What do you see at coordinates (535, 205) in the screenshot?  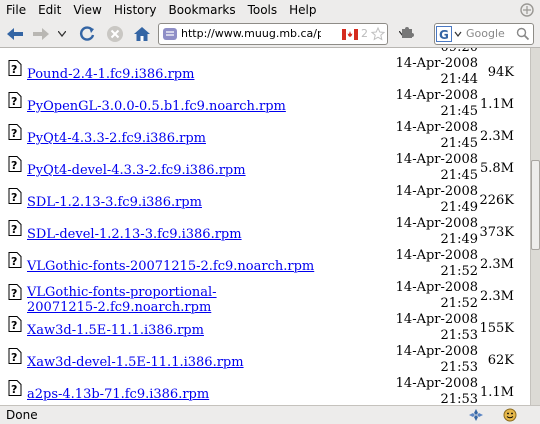 I see `scrollbar-thumb` at bounding box center [535, 205].